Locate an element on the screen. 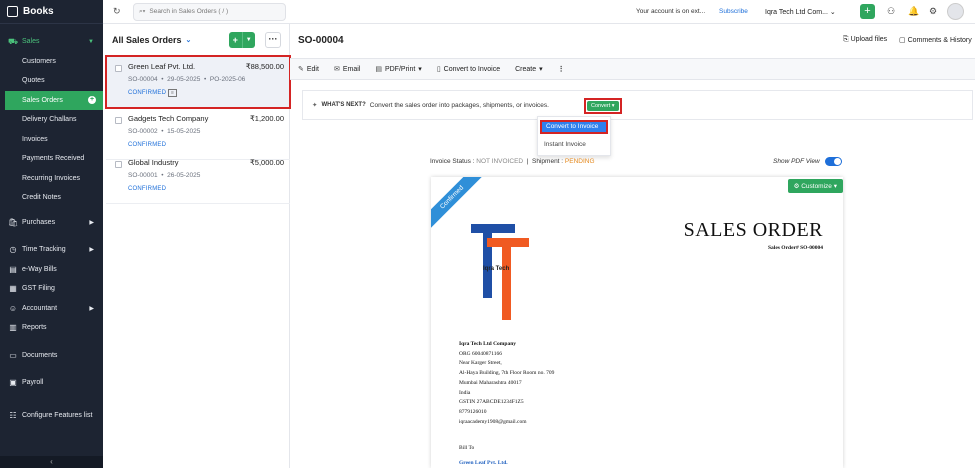  pdf-view-toggle is located at coordinates (833, 161).